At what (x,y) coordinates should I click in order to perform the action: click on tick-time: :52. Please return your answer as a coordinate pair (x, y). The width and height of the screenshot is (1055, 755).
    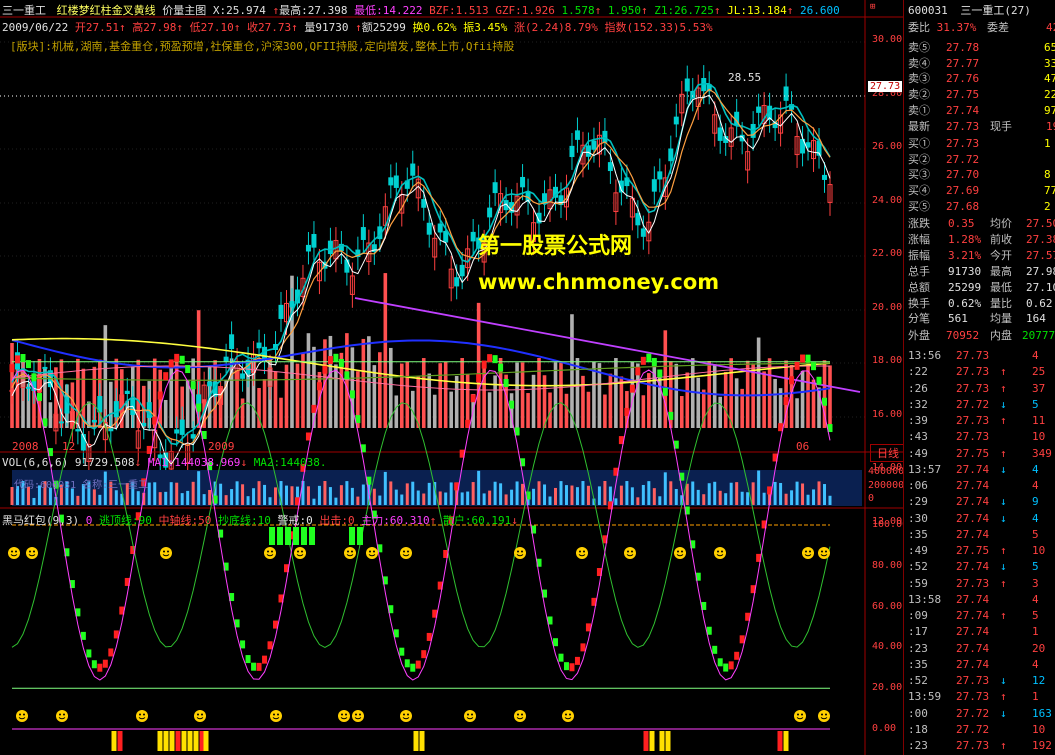
    Looking at the image, I should click on (918, 680).